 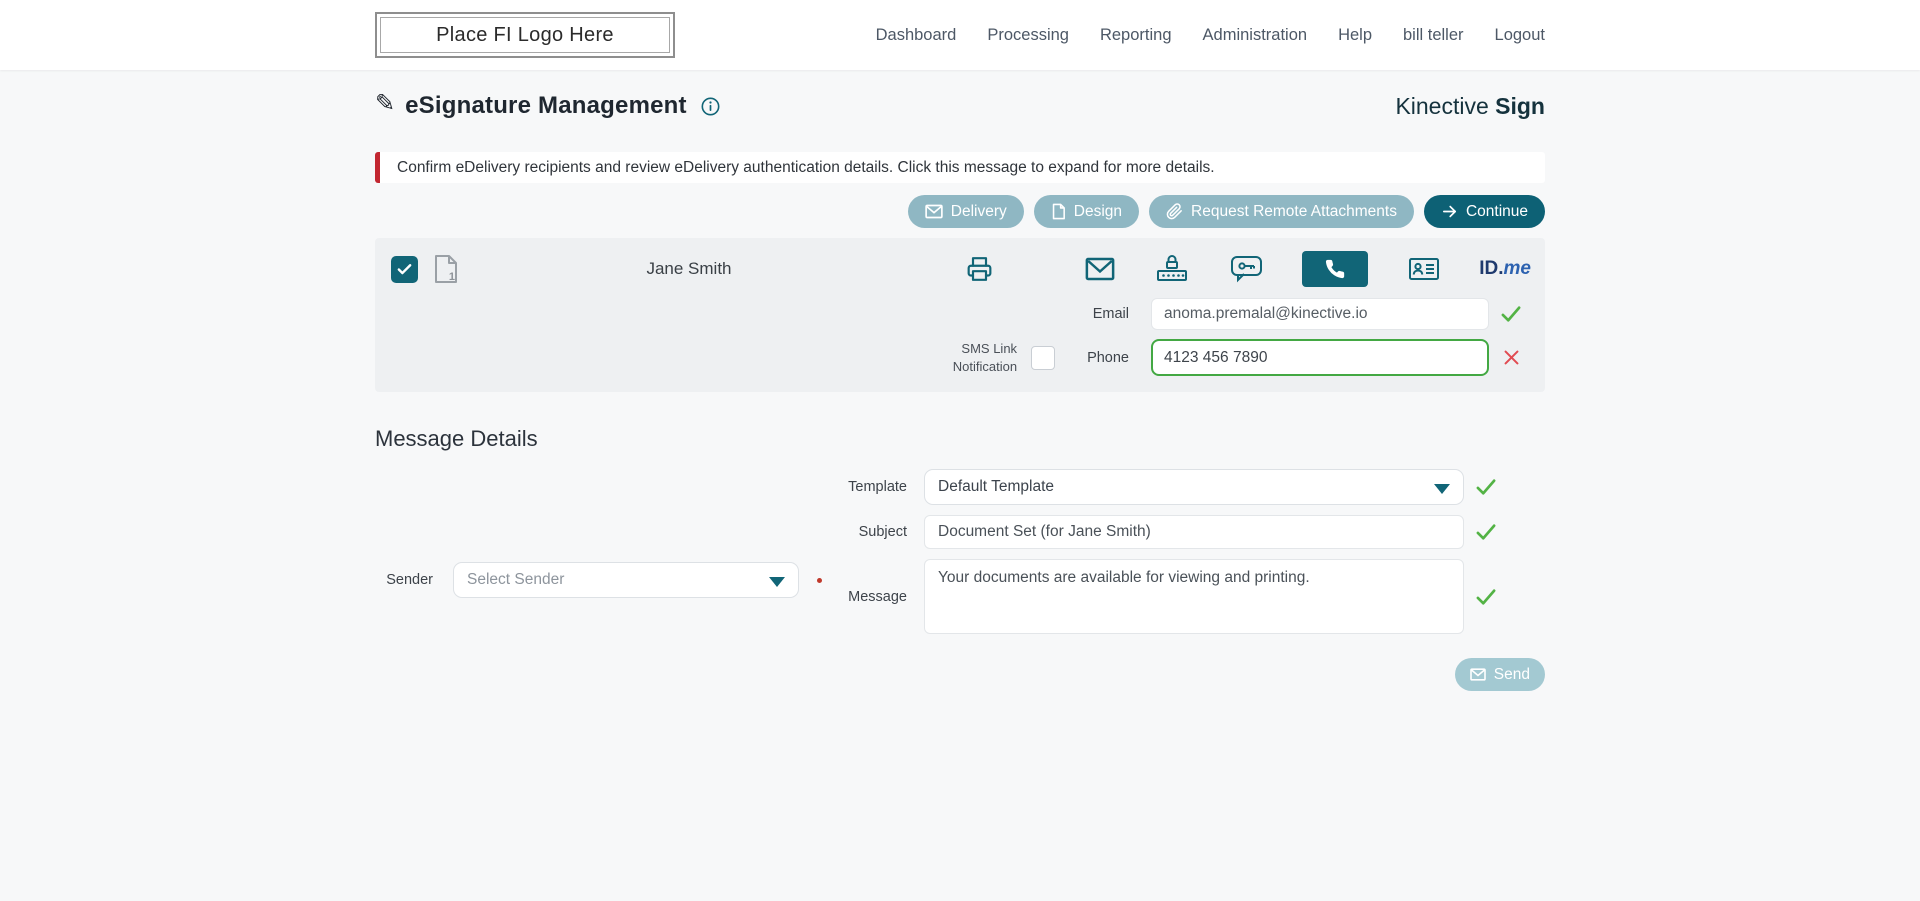 What do you see at coordinates (516, 579) in the screenshot?
I see `sender-placeholder: Select Sender` at bounding box center [516, 579].